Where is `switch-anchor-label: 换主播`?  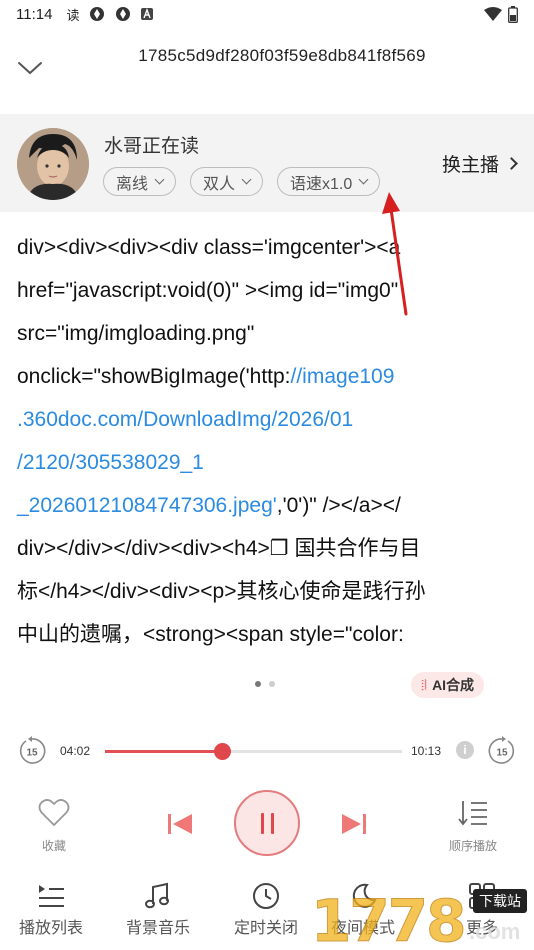
switch-anchor-label: 换主播 is located at coordinates (470, 165).